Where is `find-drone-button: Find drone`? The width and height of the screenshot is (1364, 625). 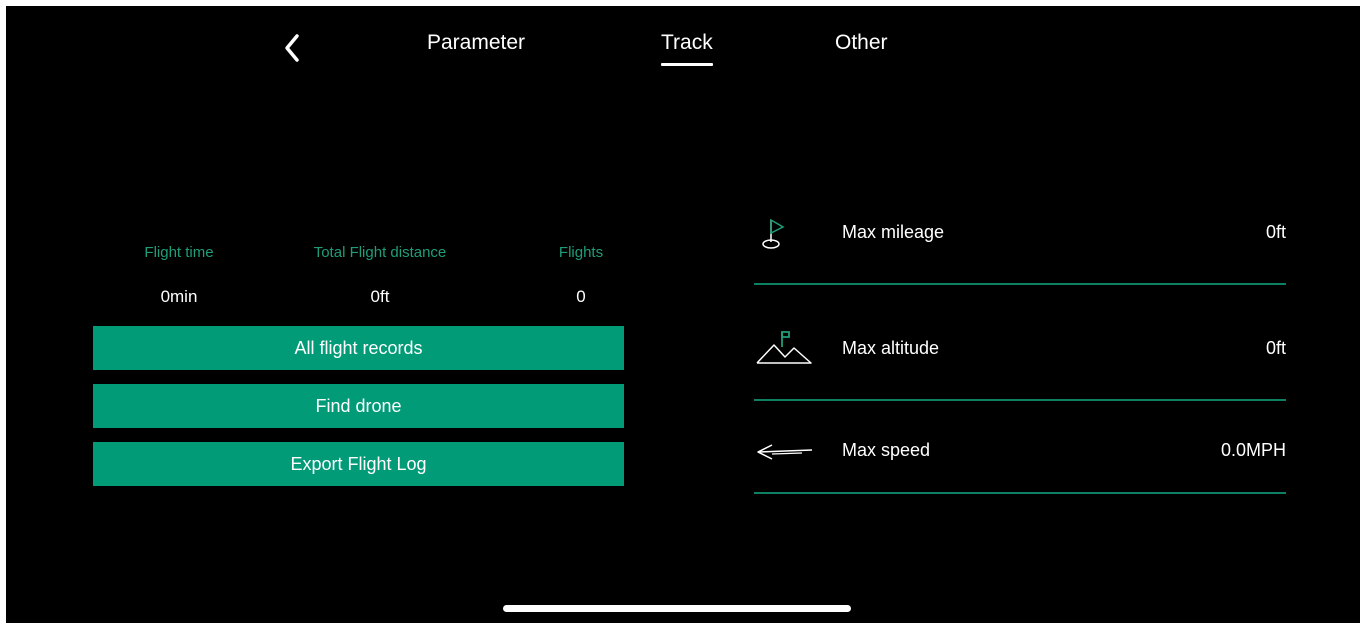
find-drone-button: Find drone is located at coordinates (358, 406).